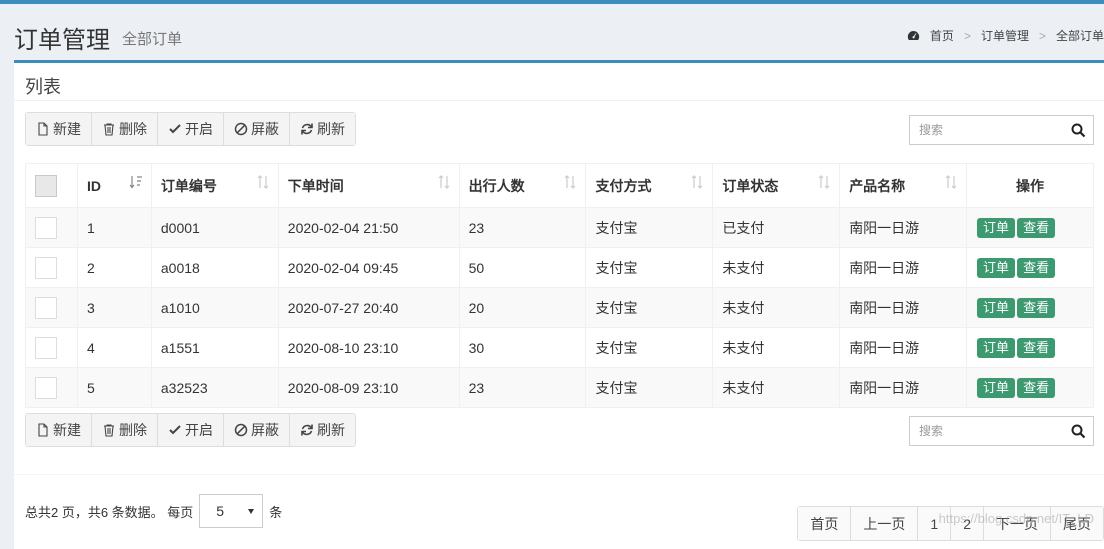 The image size is (1104, 549). Describe the element at coordinates (903, 347) in the screenshot. I see `cell-product: 南阳一日游` at that location.